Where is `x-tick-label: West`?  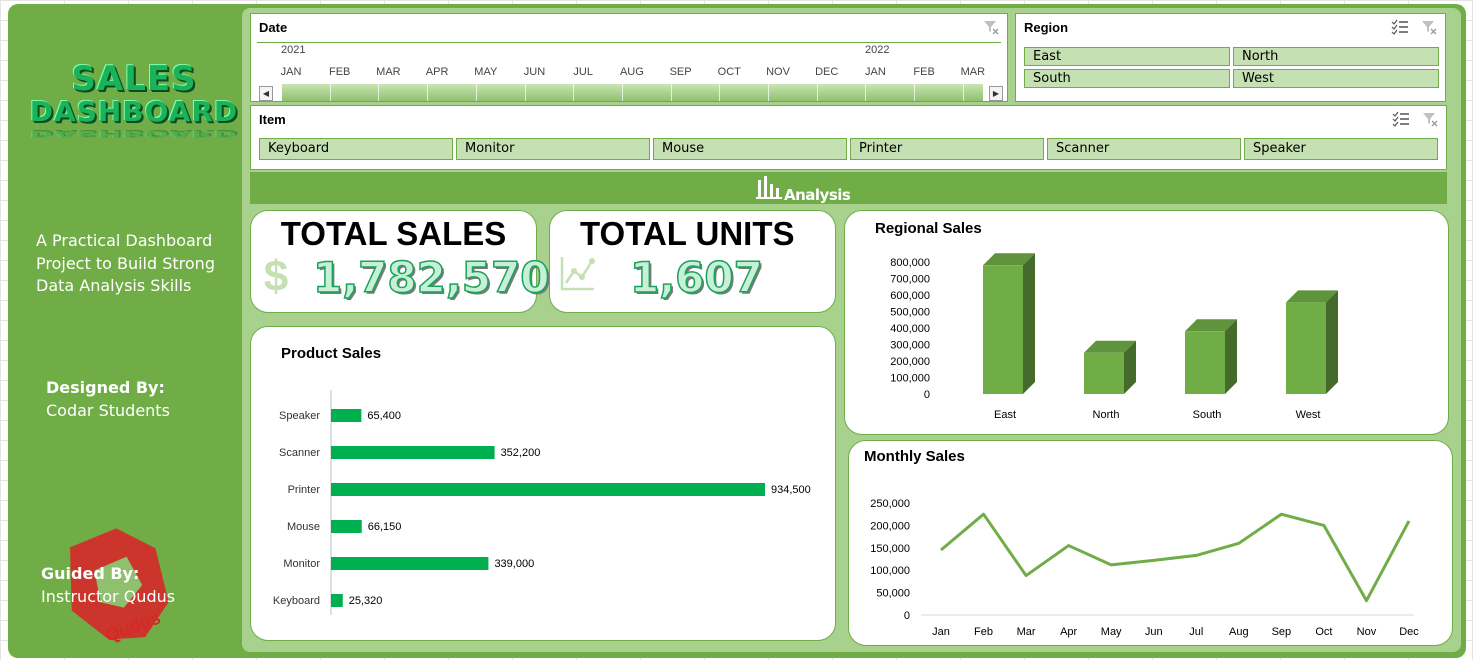
x-tick-label: West is located at coordinates (1308, 415).